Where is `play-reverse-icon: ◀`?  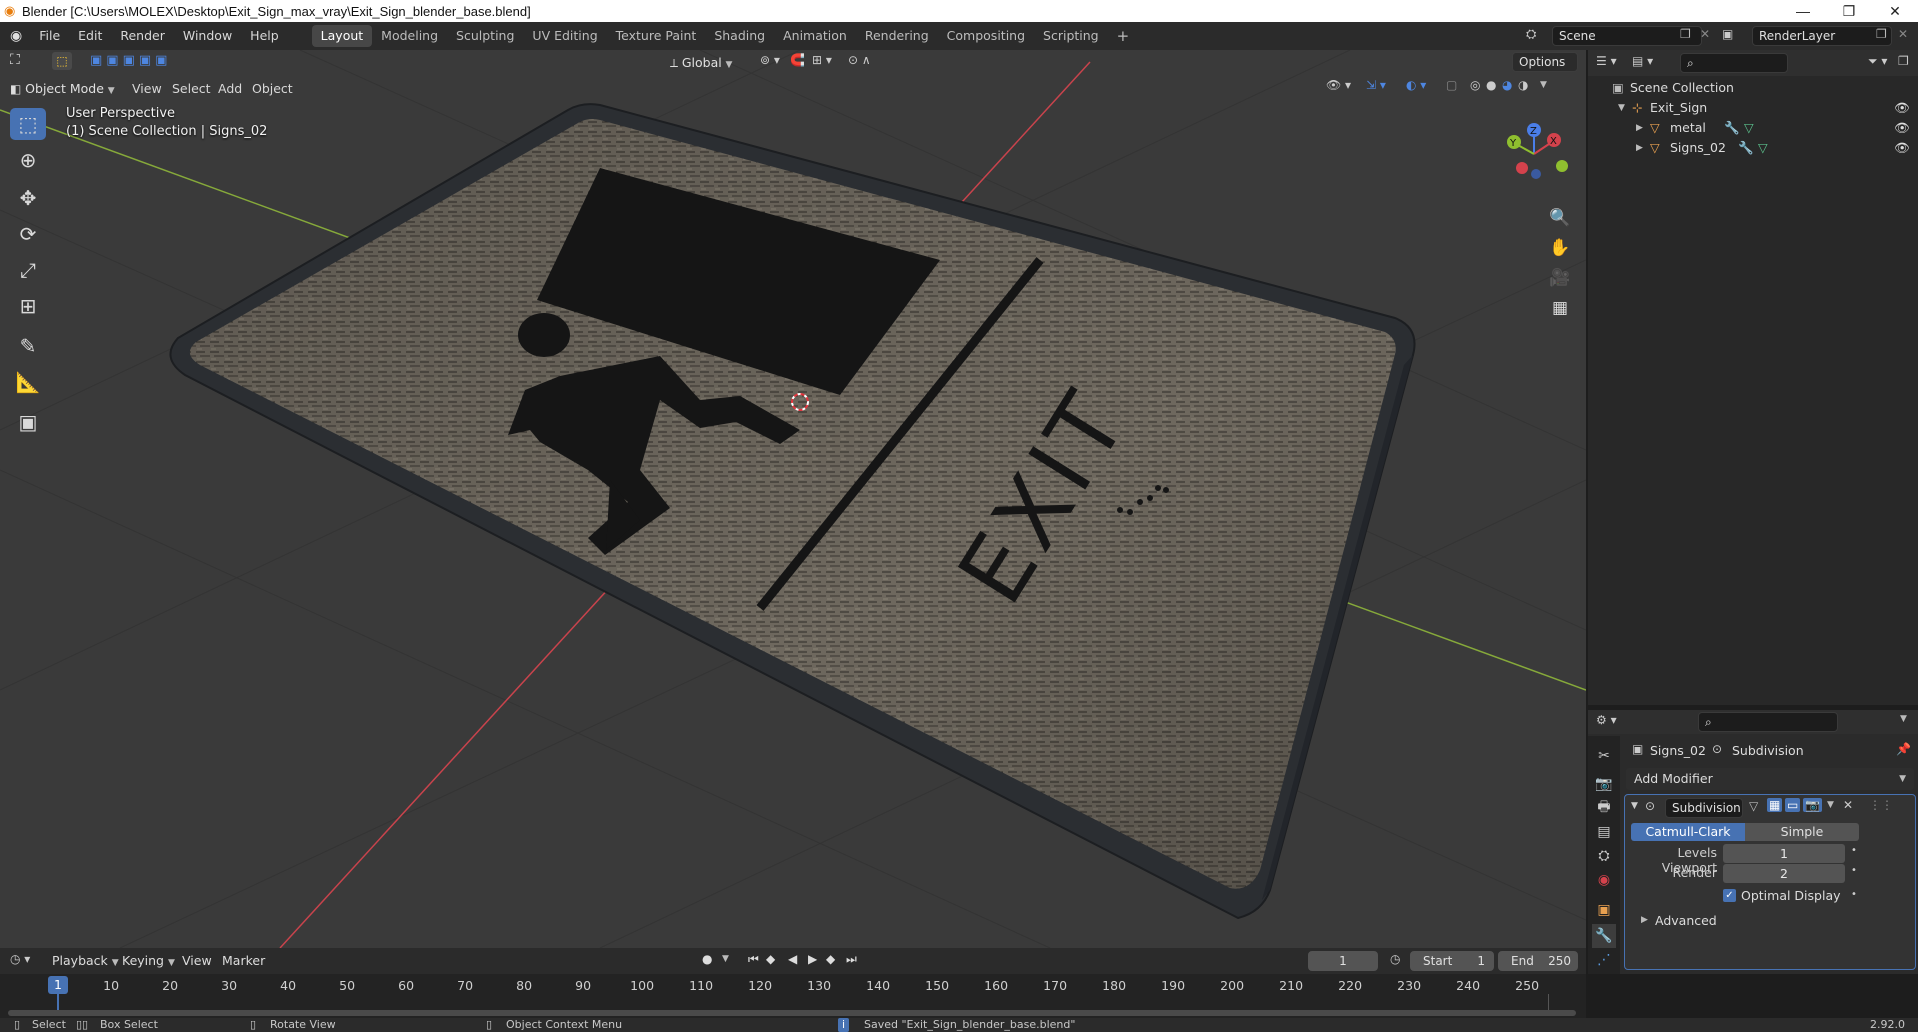
play-reverse-icon: ◀ is located at coordinates (792, 959).